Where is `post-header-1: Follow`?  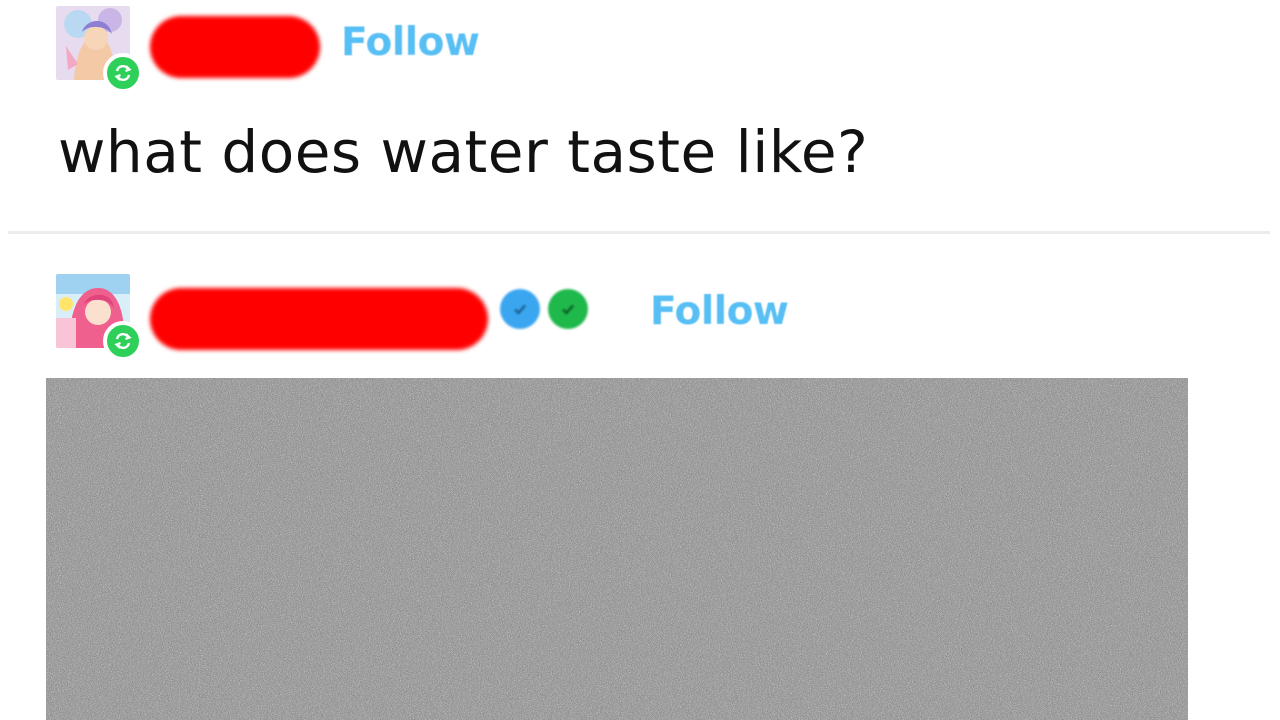 post-header-1: Follow is located at coordinates (640, 50).